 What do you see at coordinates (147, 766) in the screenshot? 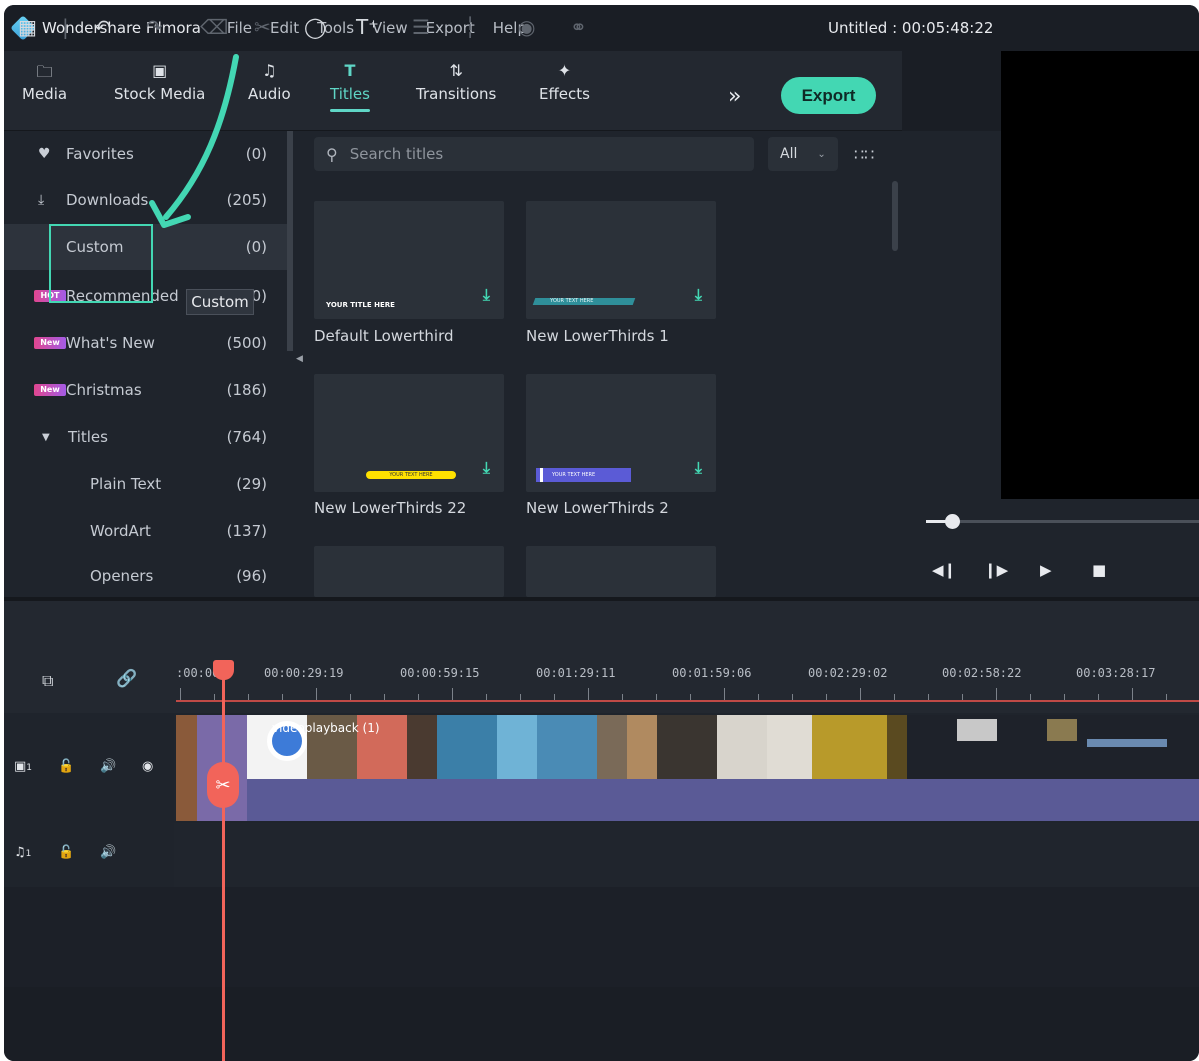
I see `eye-icon: ◉` at bounding box center [147, 766].